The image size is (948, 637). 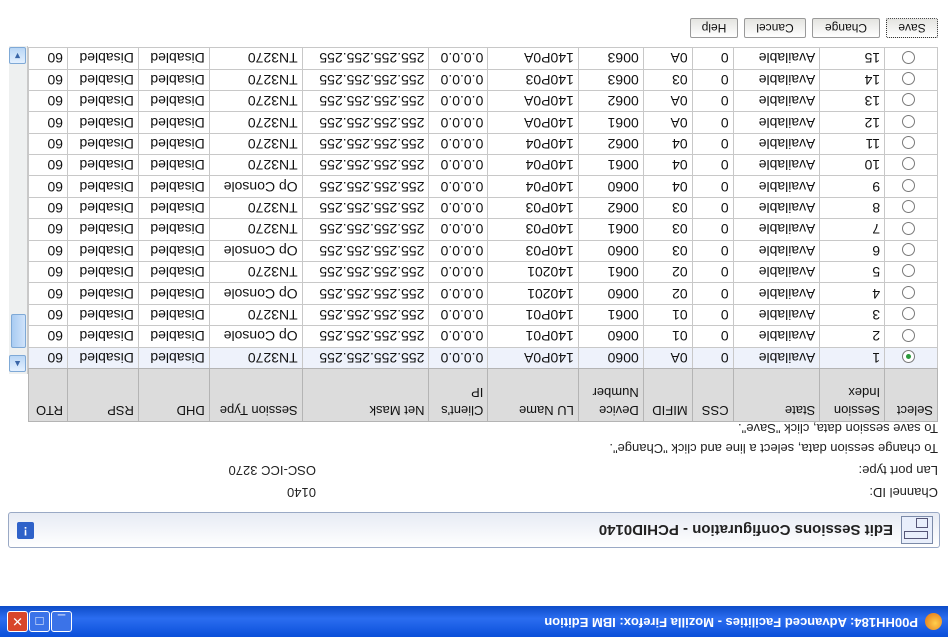 What do you see at coordinates (39, 621) in the screenshot?
I see `maximize-icon: □` at bounding box center [39, 621].